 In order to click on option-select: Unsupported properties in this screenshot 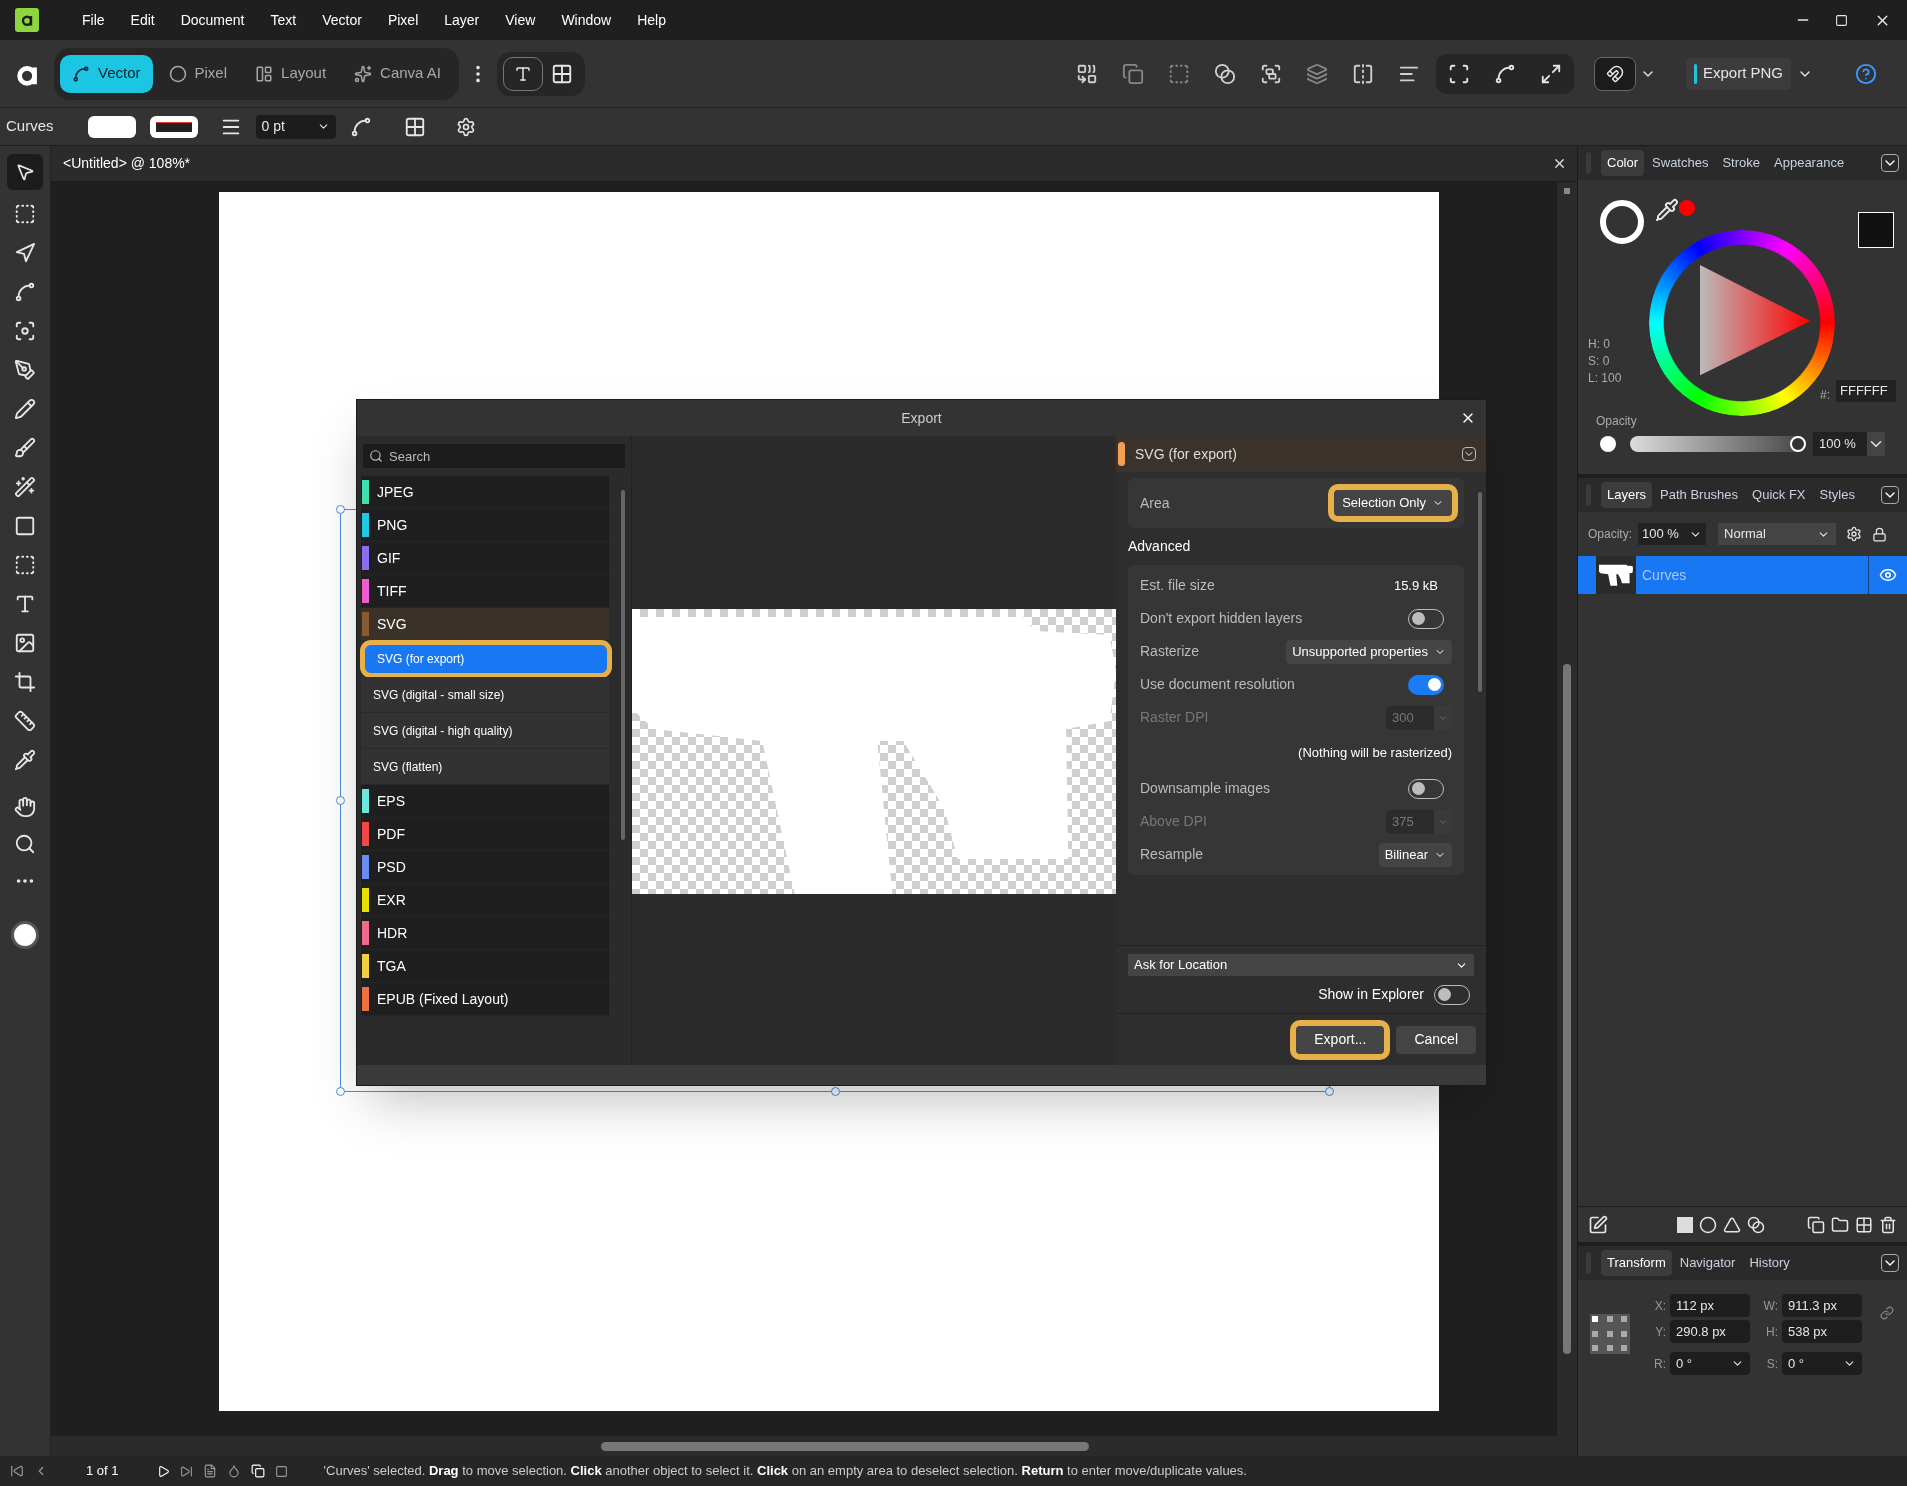, I will do `click(1369, 651)`.